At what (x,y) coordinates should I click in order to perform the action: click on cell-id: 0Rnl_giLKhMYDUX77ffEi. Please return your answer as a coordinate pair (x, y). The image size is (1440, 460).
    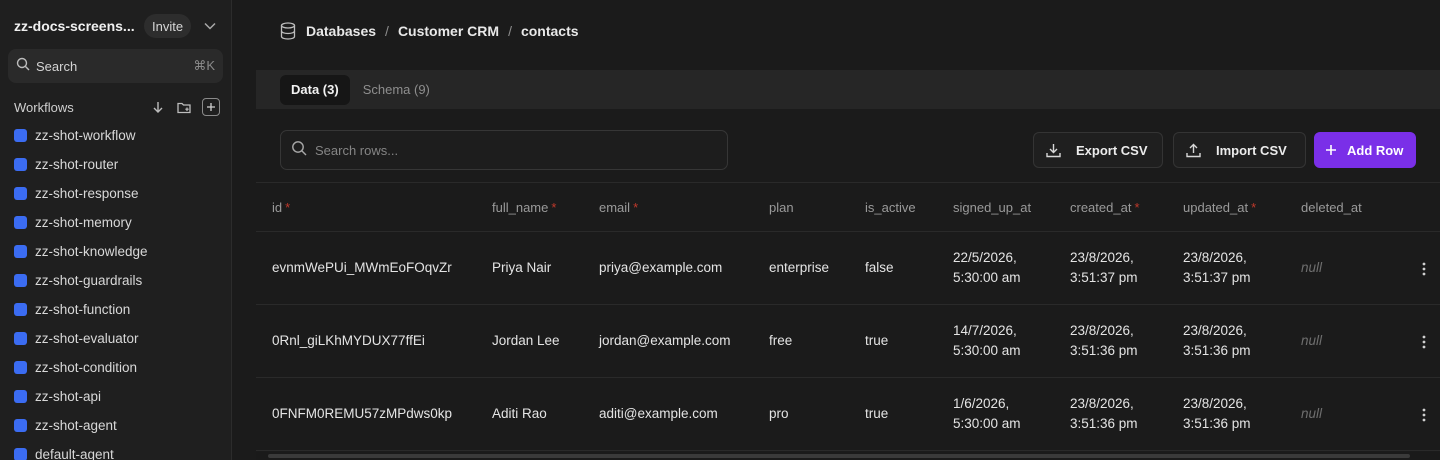
    Looking at the image, I should click on (348, 340).